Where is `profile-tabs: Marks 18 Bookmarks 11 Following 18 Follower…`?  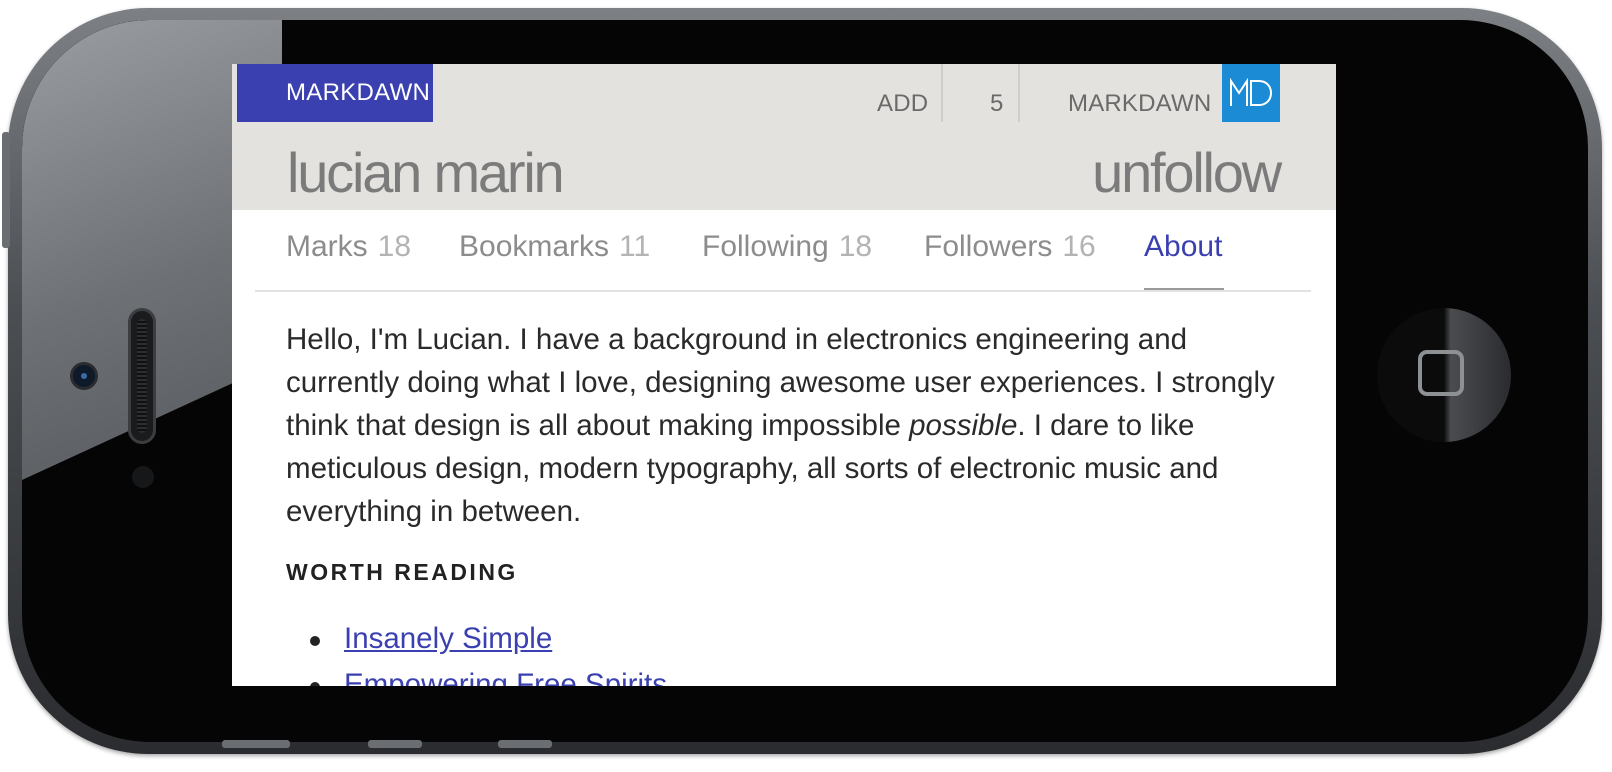
profile-tabs: Marks 18 Bookmarks 11 Following 18 Follower… is located at coordinates (783, 251).